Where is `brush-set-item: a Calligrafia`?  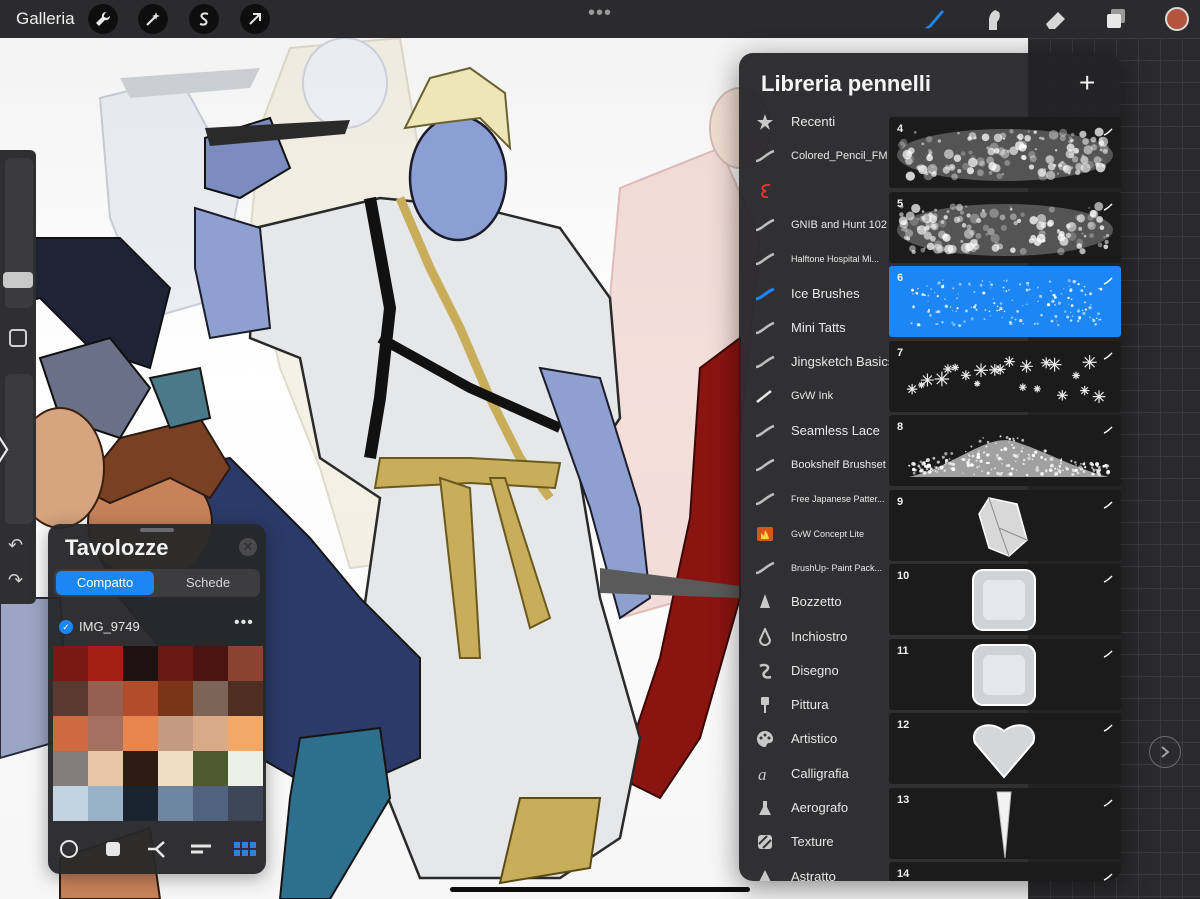 brush-set-item: a Calligrafia is located at coordinates (814, 774).